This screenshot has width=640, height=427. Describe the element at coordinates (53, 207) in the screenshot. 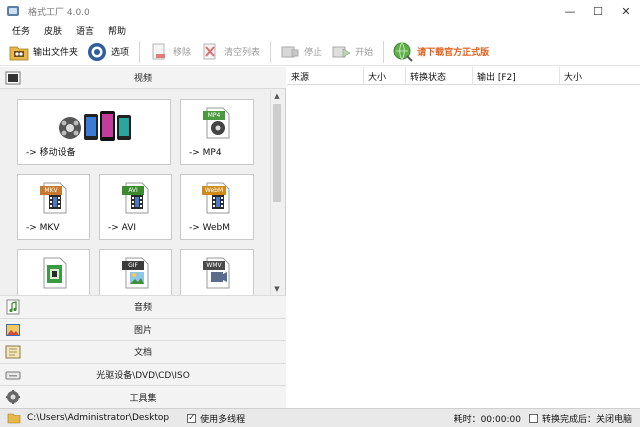

I see `tile-mkv: MKV -> MKV` at that location.